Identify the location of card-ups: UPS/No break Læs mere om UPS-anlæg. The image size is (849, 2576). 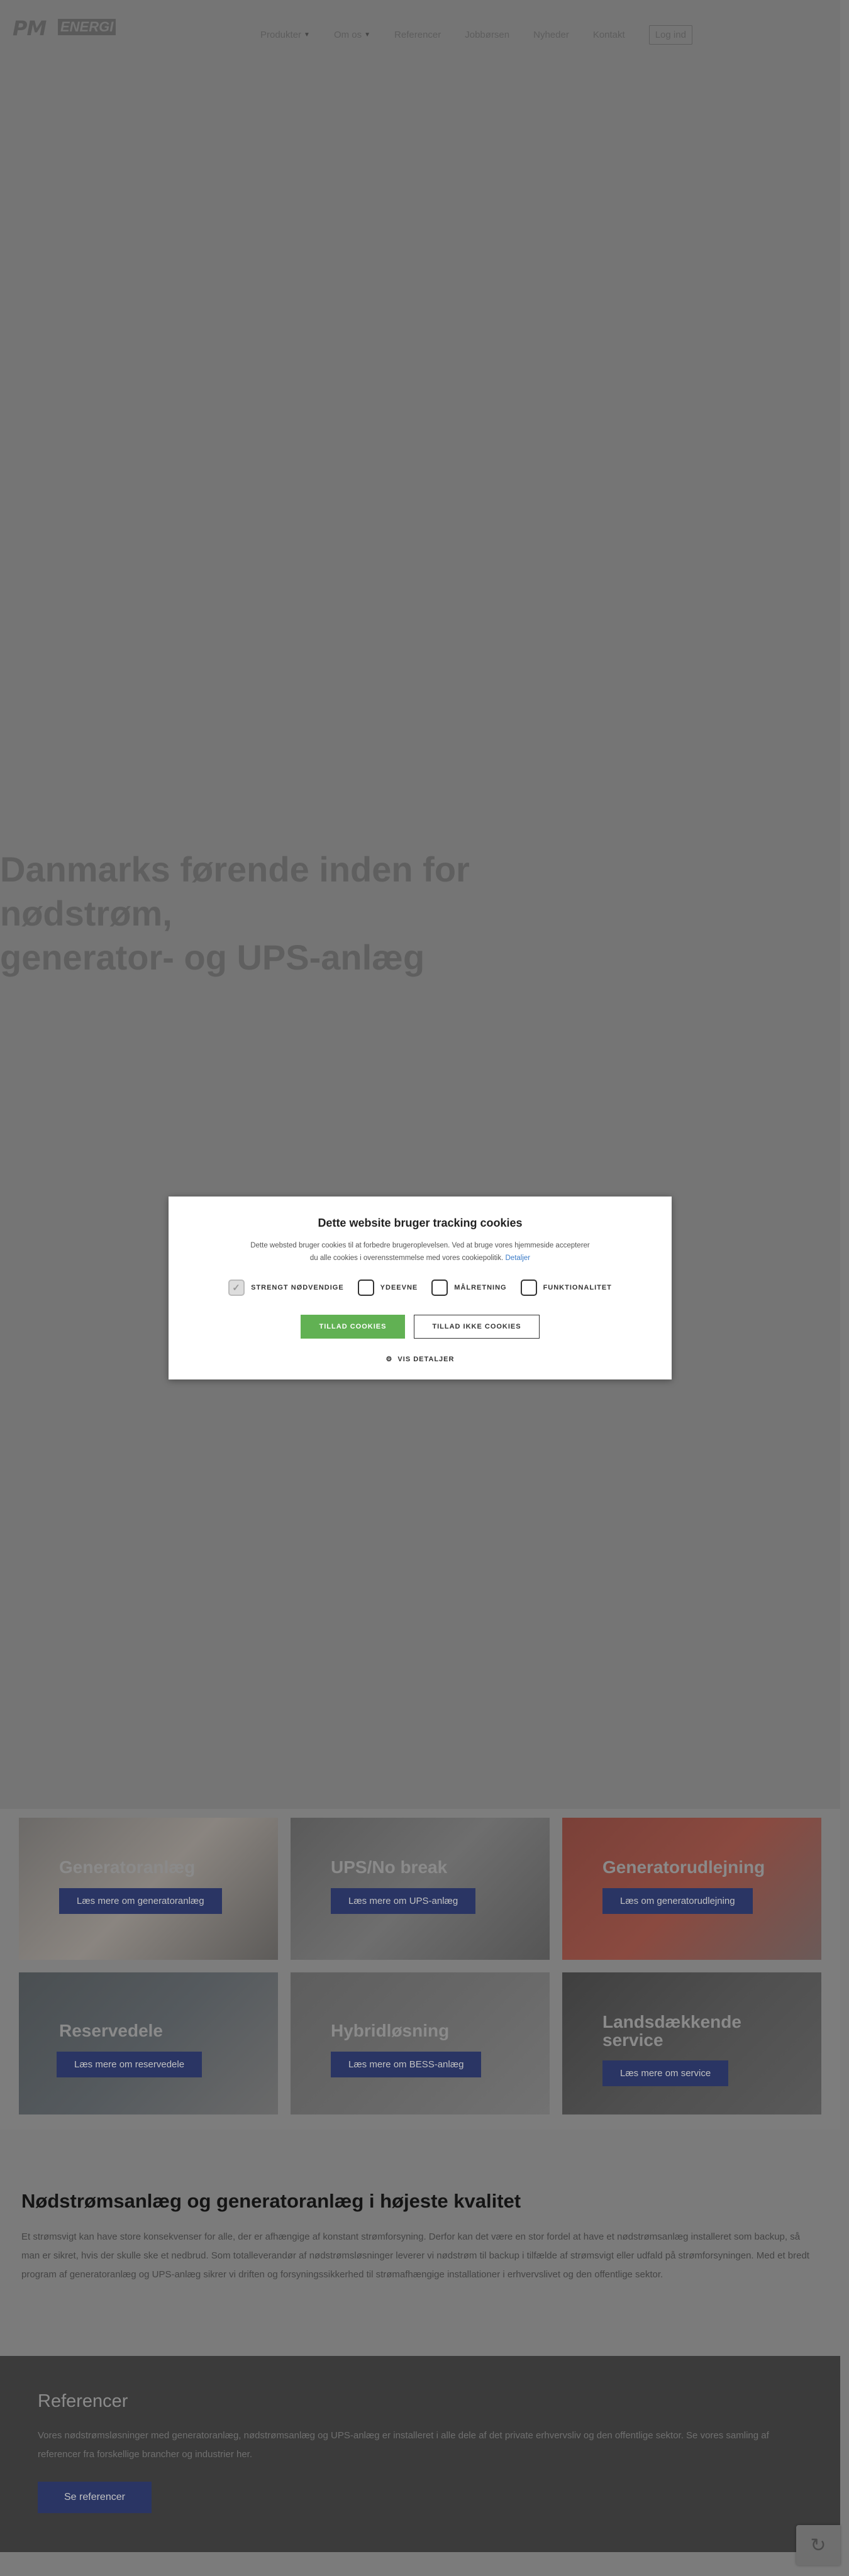
(421, 1889).